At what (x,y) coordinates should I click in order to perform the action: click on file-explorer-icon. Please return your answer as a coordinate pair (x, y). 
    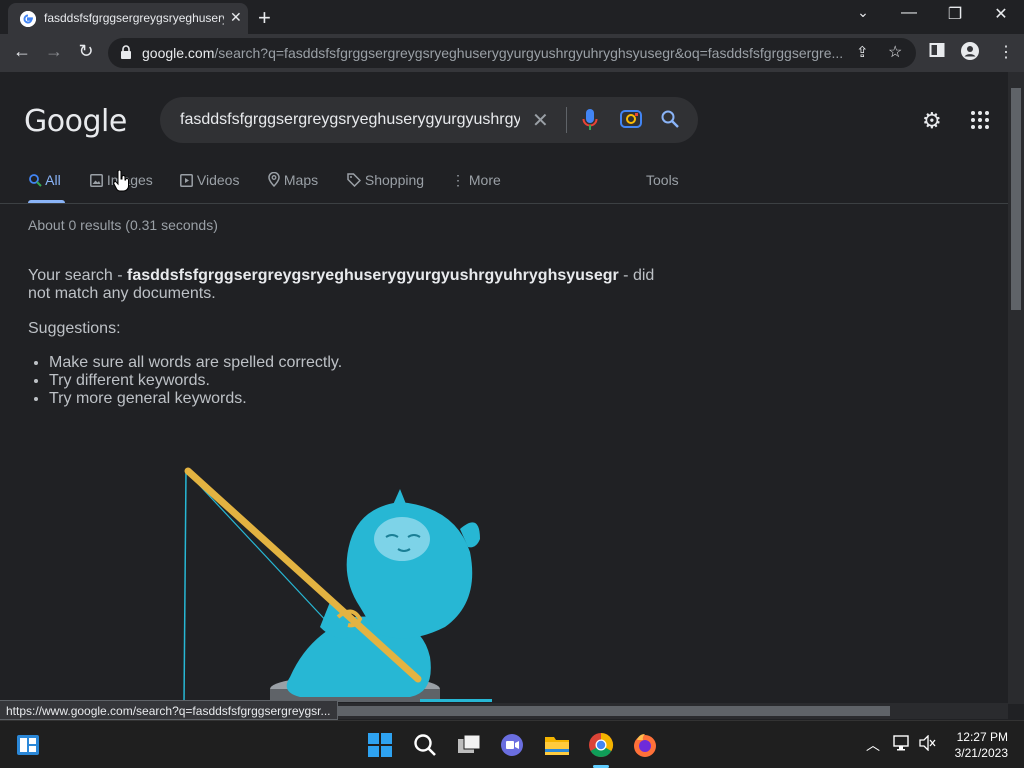
    Looking at the image, I should click on (557, 745).